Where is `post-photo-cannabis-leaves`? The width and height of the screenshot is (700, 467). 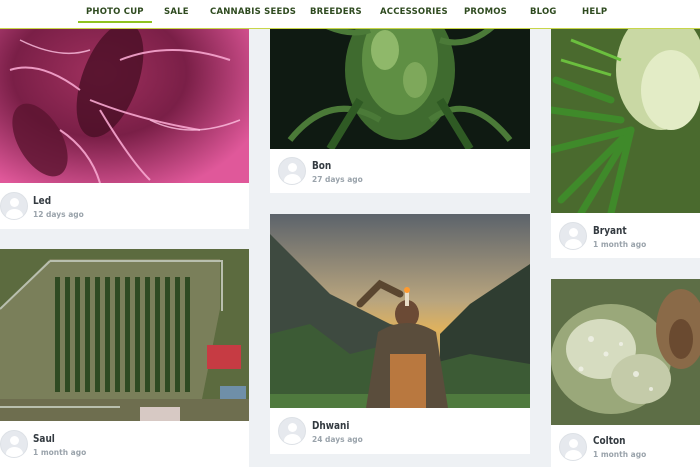
post-photo-cannabis-leaves is located at coordinates (625, 106).